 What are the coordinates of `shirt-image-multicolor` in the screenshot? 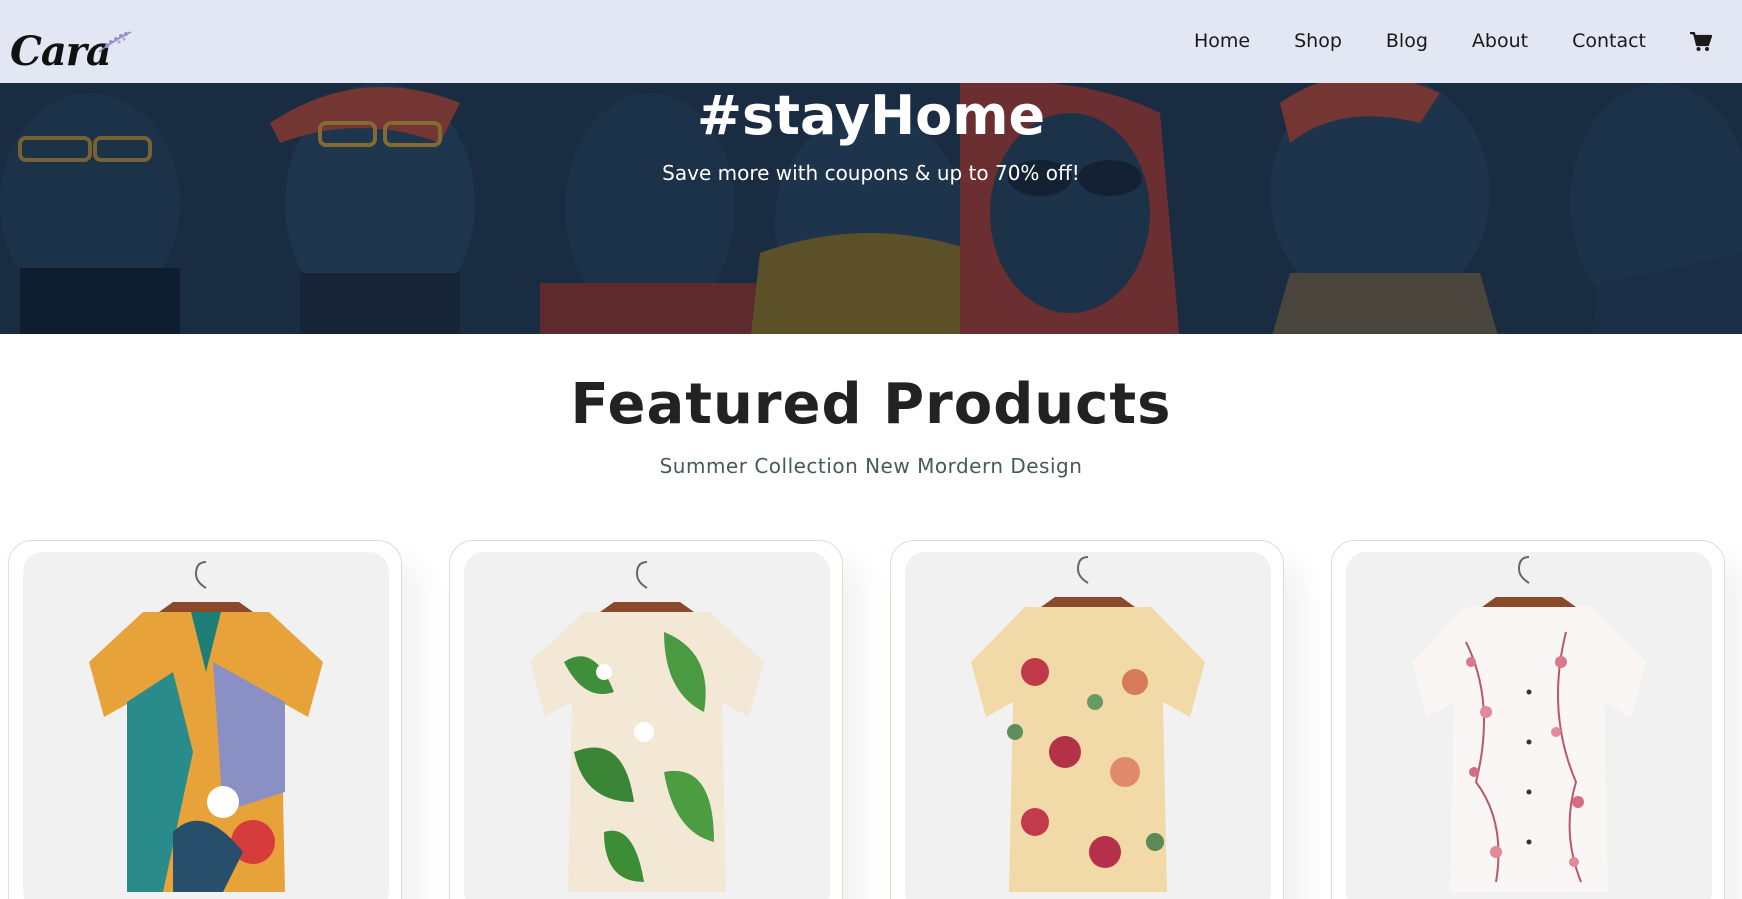 It's located at (206, 726).